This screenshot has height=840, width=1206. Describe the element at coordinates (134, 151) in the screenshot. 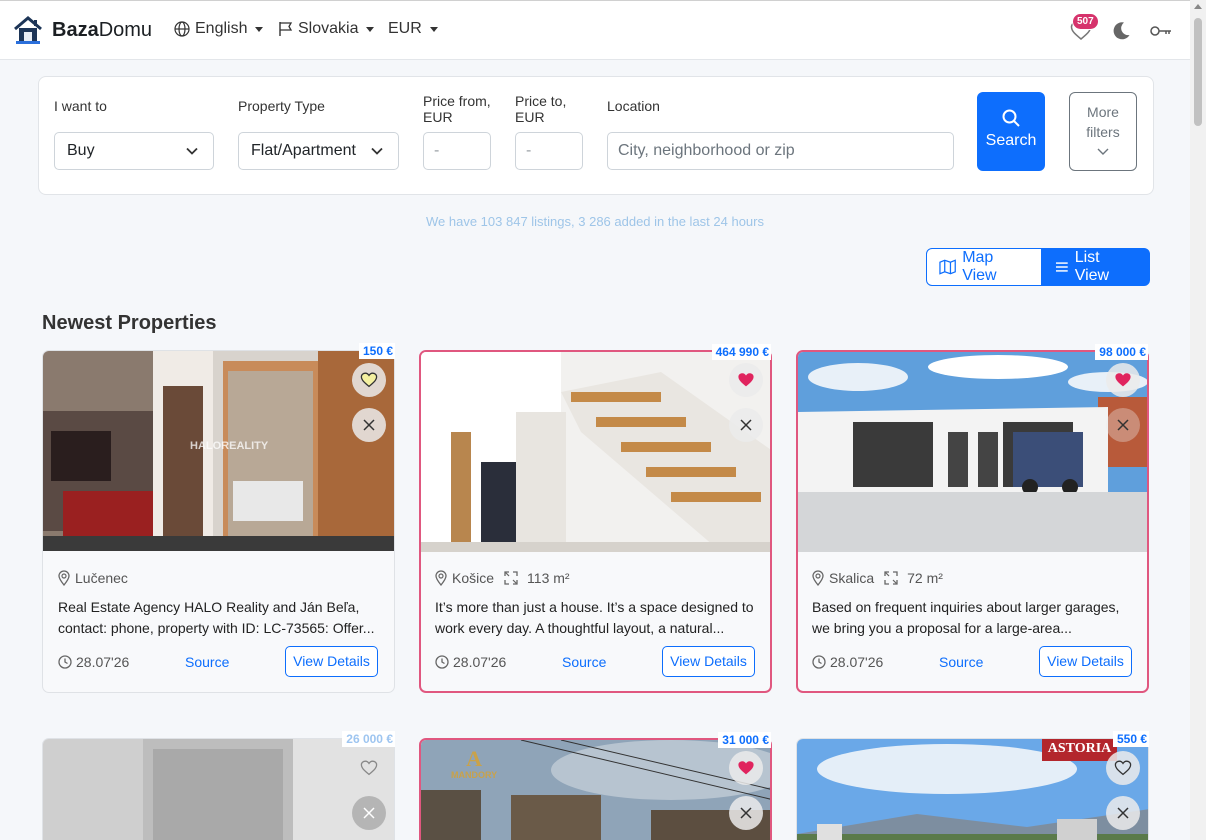

I see `want-select: Buy` at that location.